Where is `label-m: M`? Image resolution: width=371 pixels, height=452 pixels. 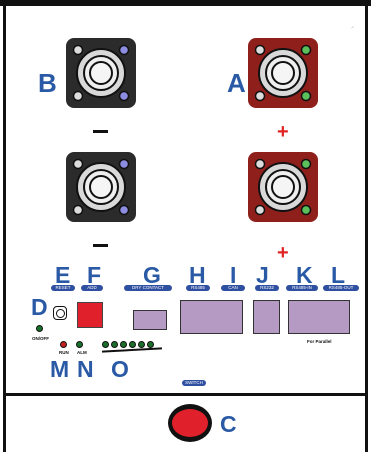
label-m: M is located at coordinates (60, 369).